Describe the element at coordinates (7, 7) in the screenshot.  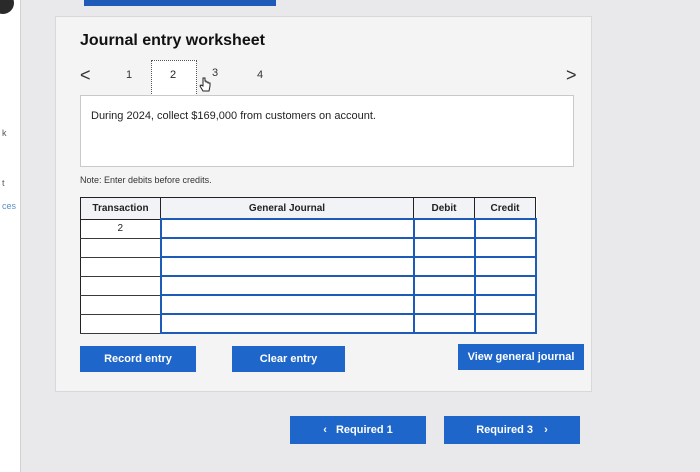
I see `left-circle-icon` at that location.